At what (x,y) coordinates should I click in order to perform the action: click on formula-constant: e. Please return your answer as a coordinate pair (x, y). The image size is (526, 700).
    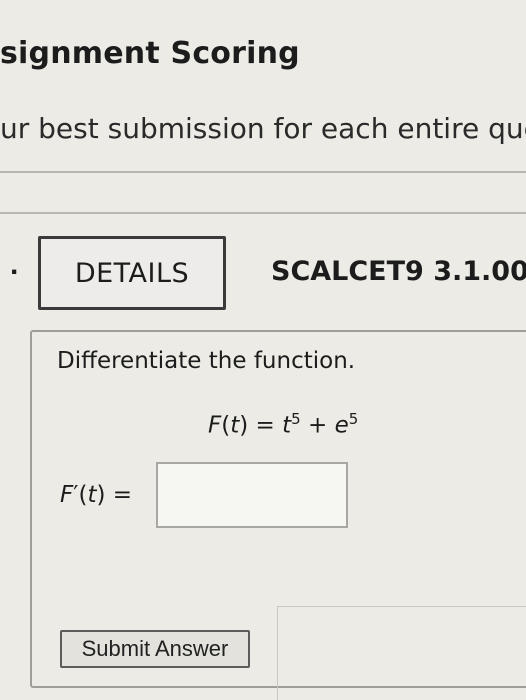
    Looking at the image, I should click on (341, 425).